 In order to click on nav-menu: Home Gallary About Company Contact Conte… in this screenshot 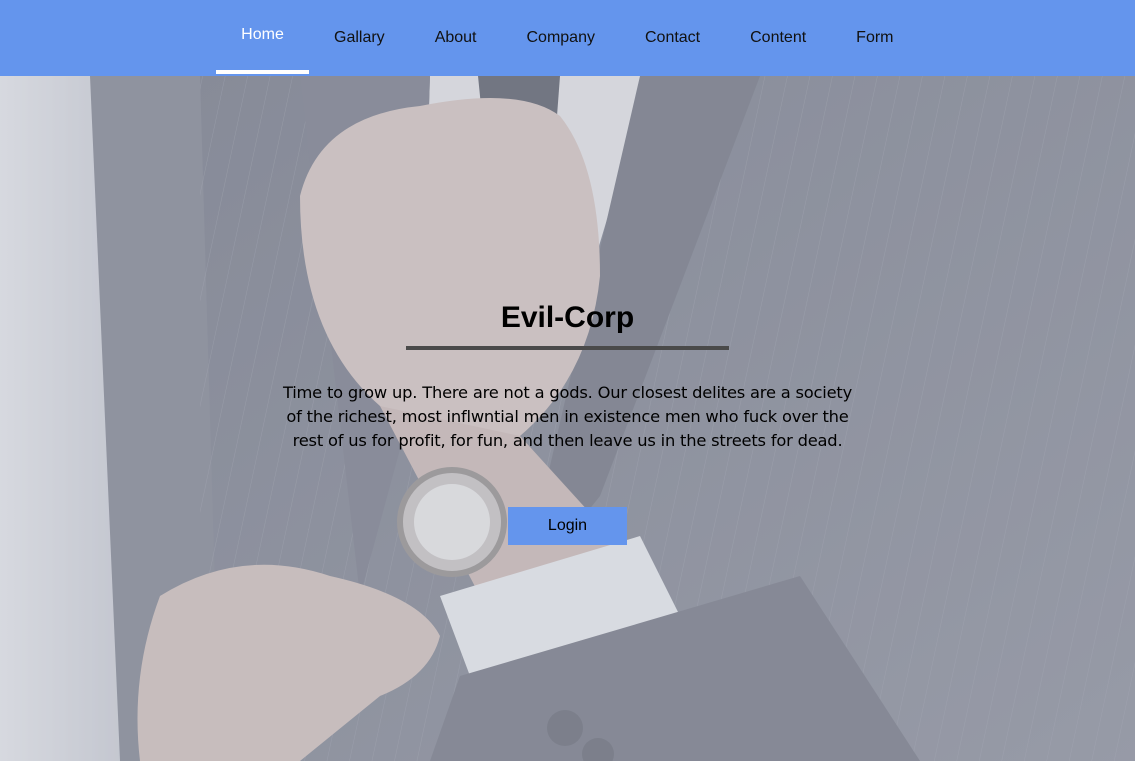, I will do `click(555, 38)`.